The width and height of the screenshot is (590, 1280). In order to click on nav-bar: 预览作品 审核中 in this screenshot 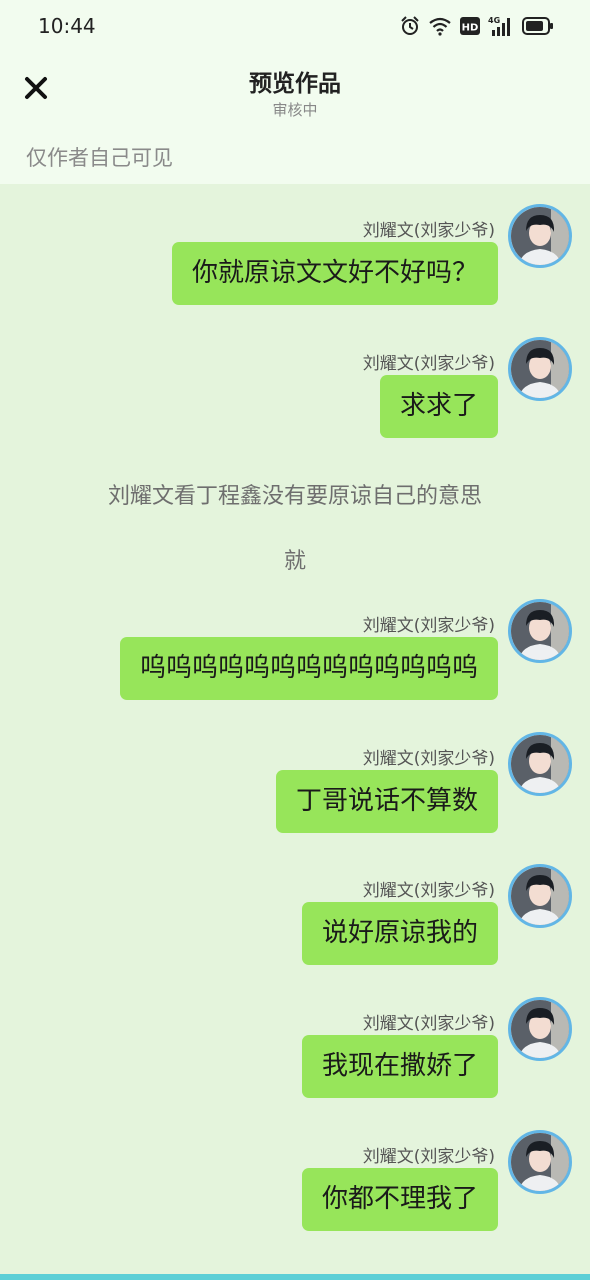, I will do `click(295, 92)`.